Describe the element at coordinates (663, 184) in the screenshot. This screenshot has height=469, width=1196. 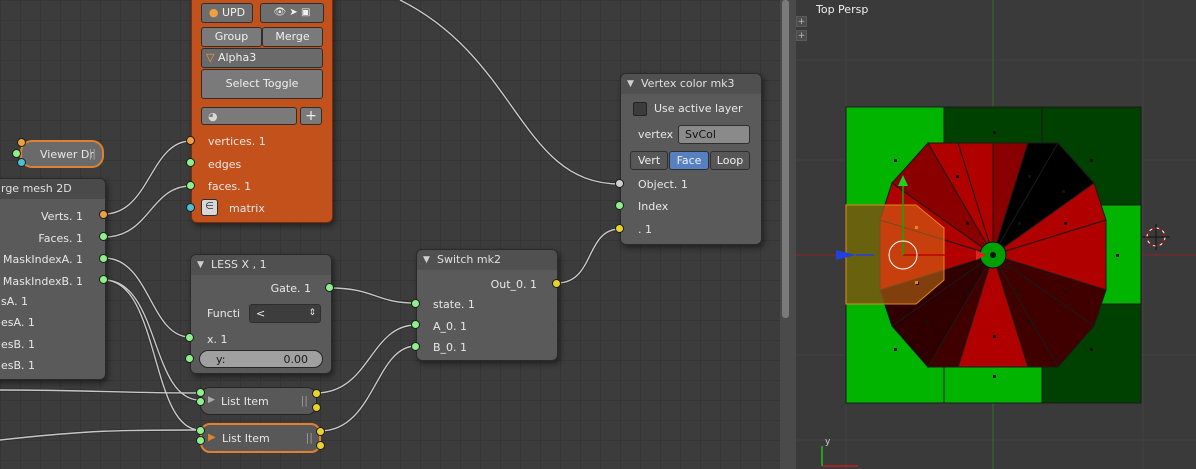
I see `object-input-label: Object. 1` at that location.